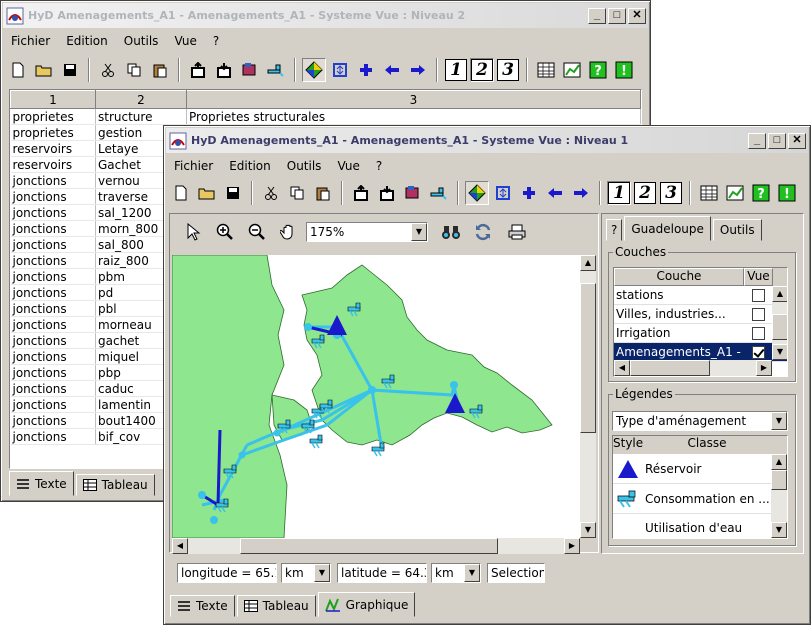 The image size is (811, 625). What do you see at coordinates (503, 193) in the screenshot?
I see `fit-view-icon` at bounding box center [503, 193].